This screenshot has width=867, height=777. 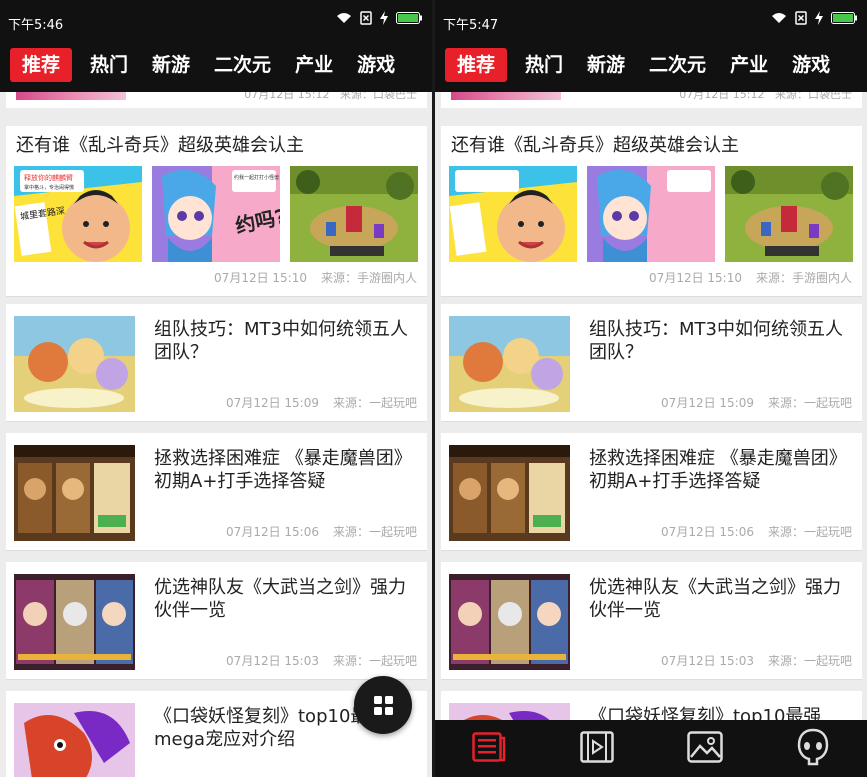 I want to click on news-icon, so click(x=489, y=748).